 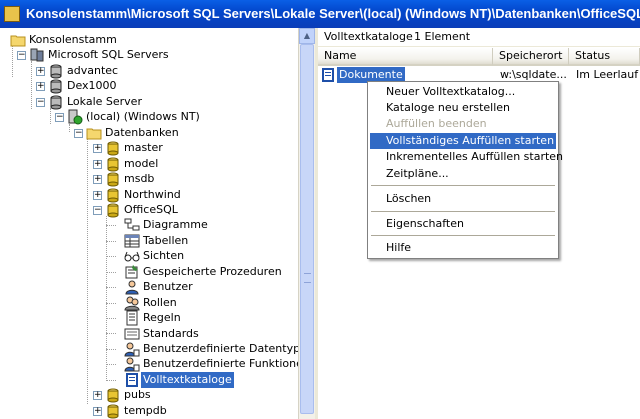 What do you see at coordinates (307, 229) in the screenshot?
I see `scroll-thumb` at bounding box center [307, 229].